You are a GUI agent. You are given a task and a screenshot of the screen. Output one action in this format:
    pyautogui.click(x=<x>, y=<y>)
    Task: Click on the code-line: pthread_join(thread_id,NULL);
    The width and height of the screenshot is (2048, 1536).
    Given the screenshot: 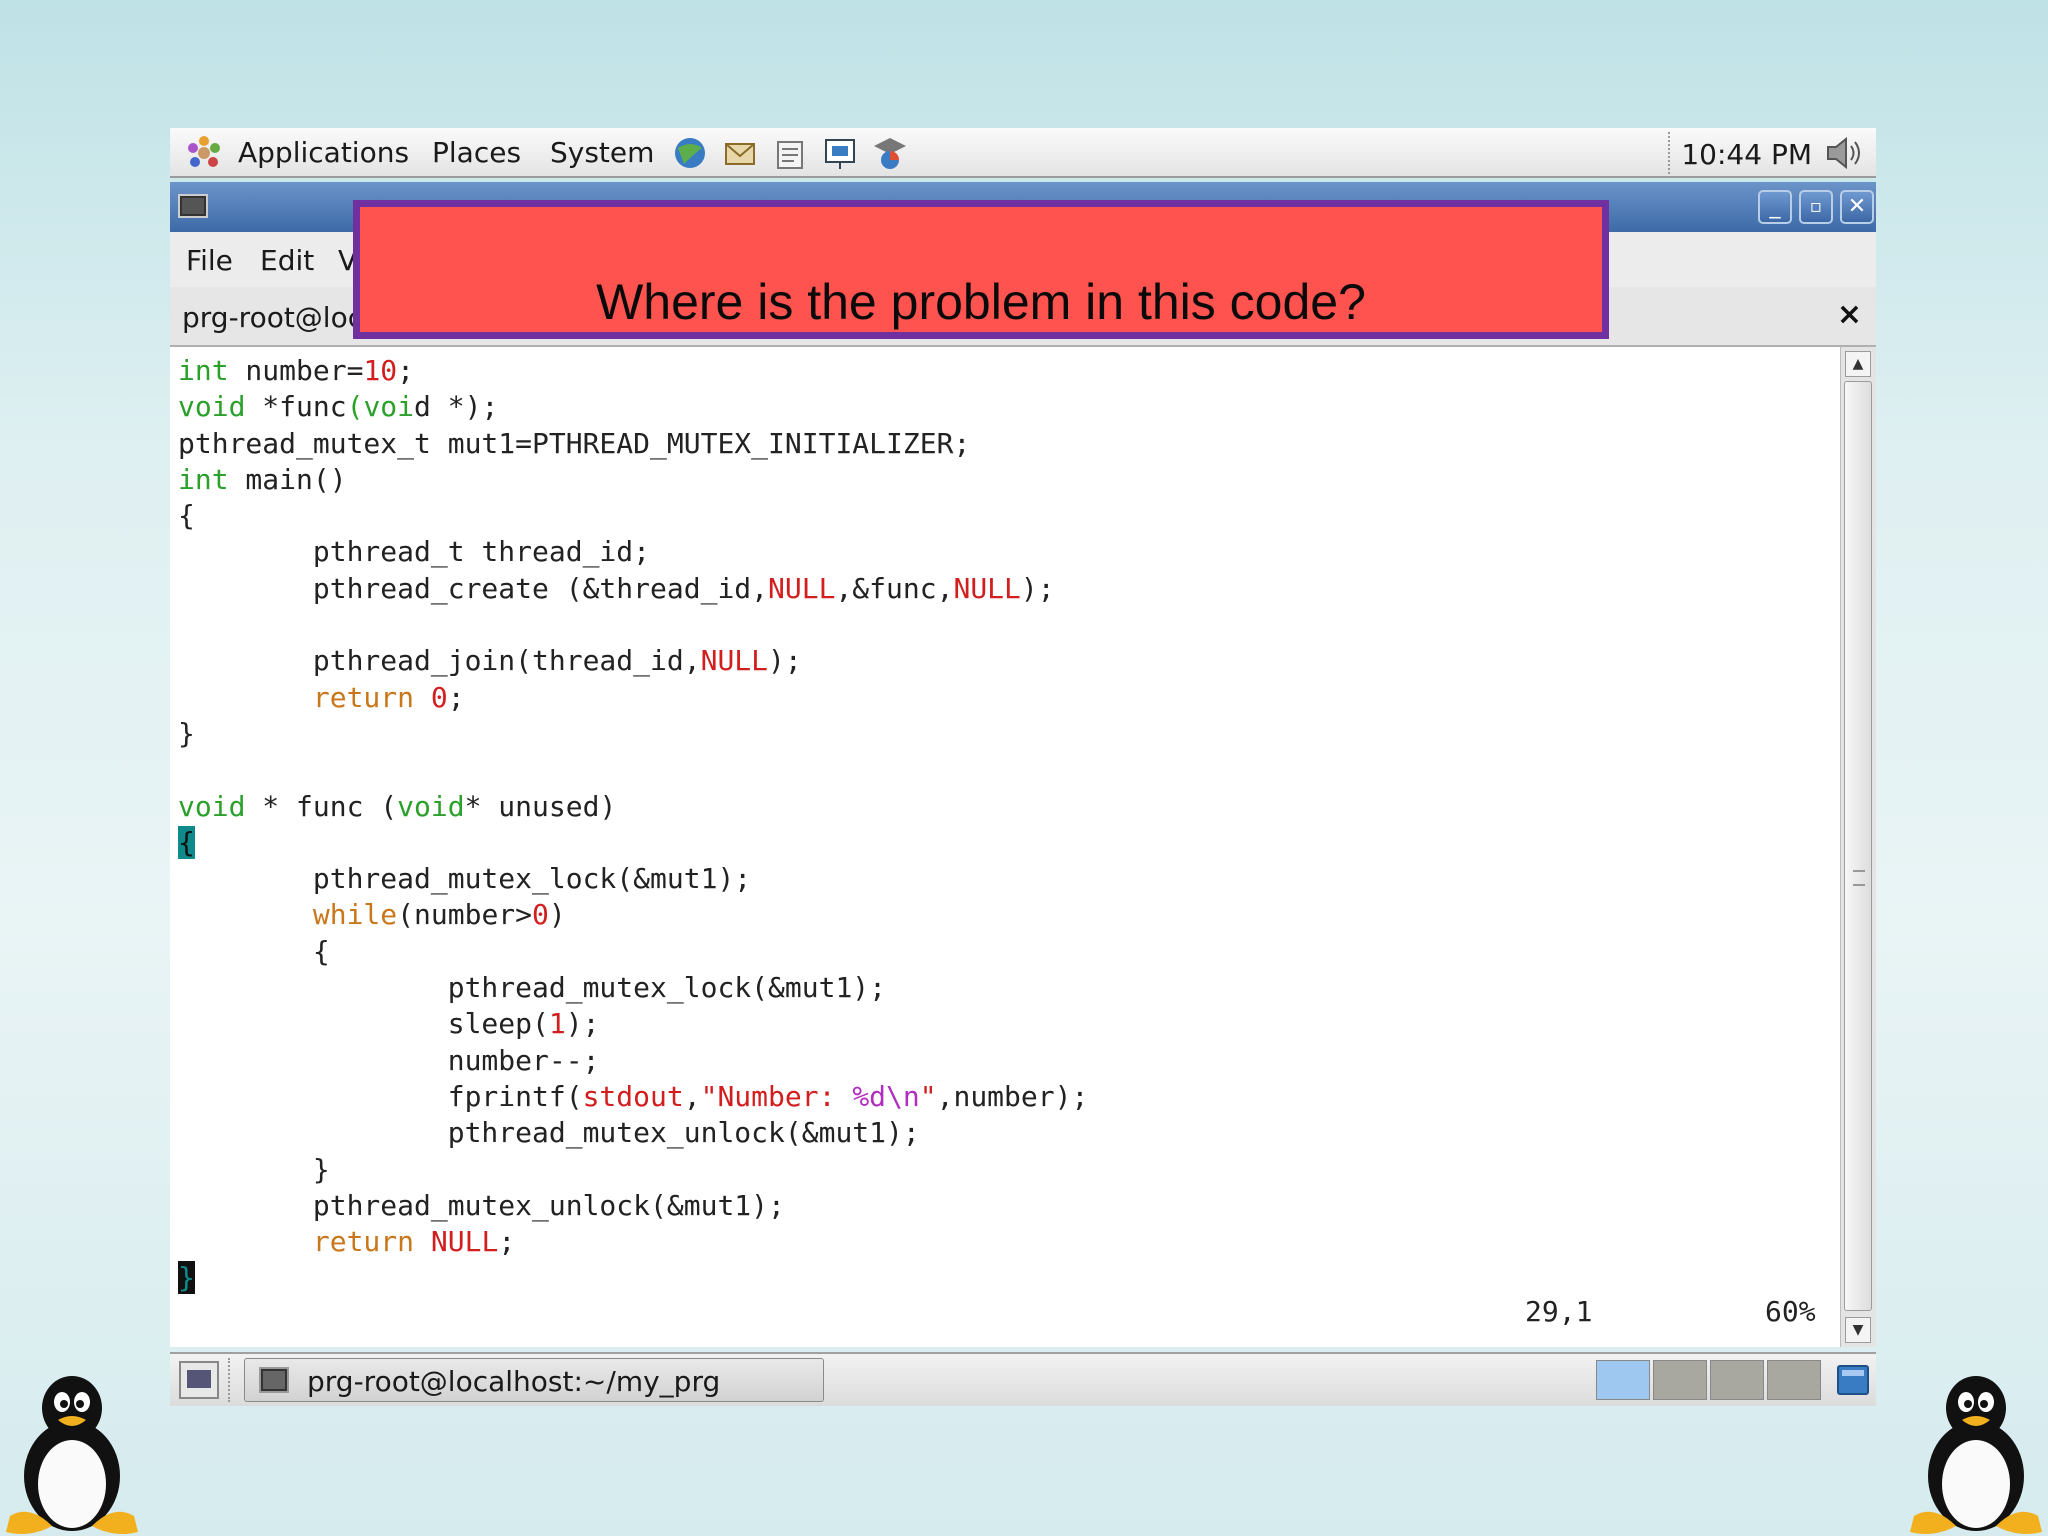 What is the action you would take?
    pyautogui.click(x=490, y=660)
    